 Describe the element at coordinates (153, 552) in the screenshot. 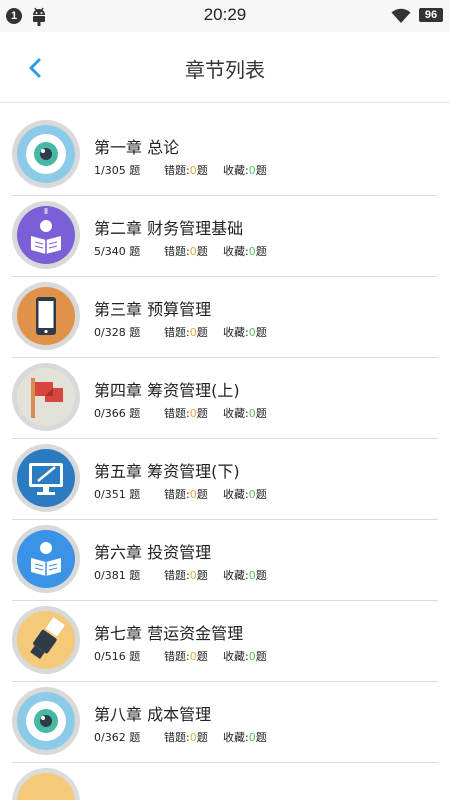

I see `chapter-title: 第六章 投资管理` at that location.